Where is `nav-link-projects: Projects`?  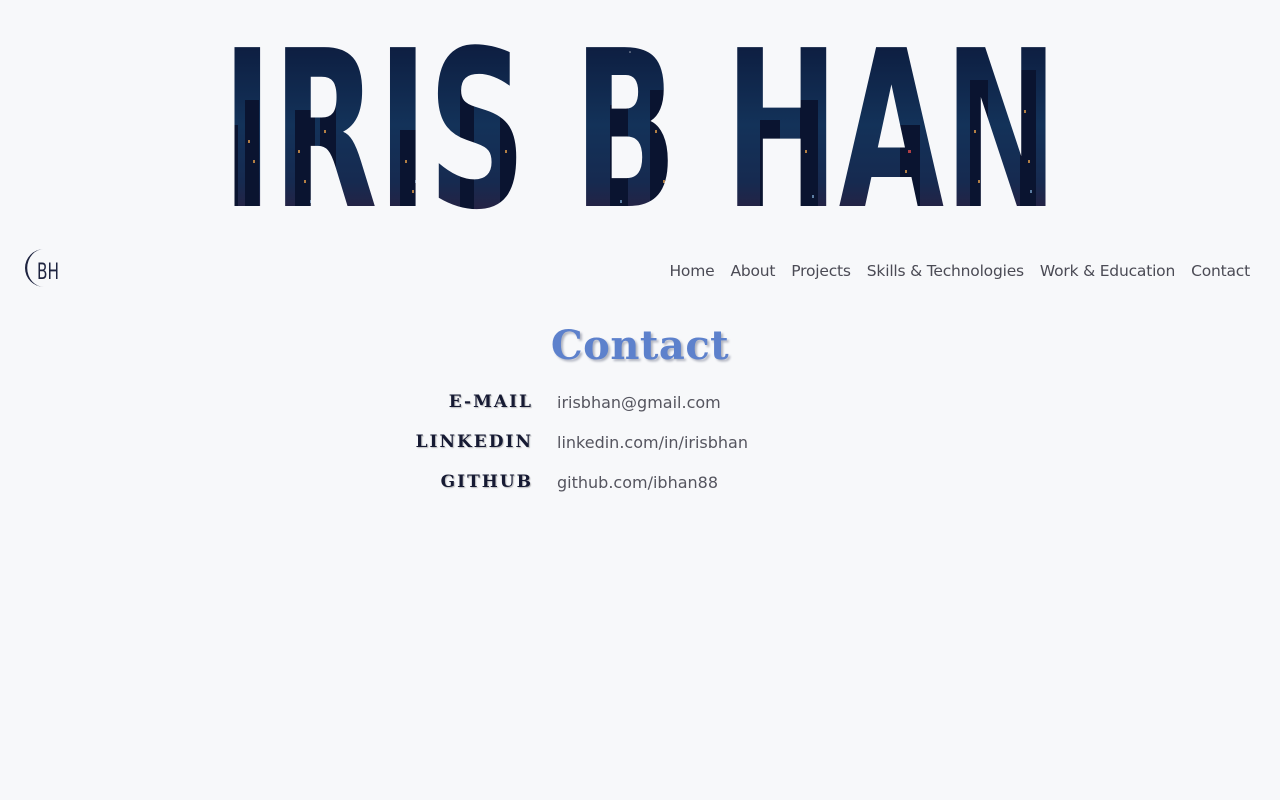
nav-link-projects: Projects is located at coordinates (821, 271).